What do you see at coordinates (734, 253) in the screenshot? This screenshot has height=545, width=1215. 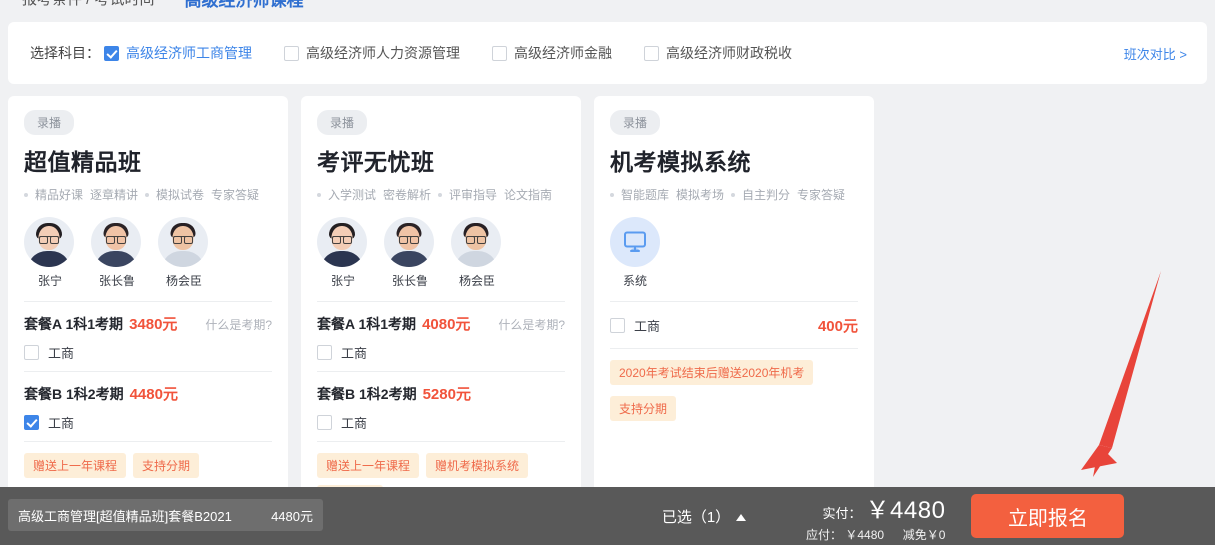 I see `system-block: 系统` at bounding box center [734, 253].